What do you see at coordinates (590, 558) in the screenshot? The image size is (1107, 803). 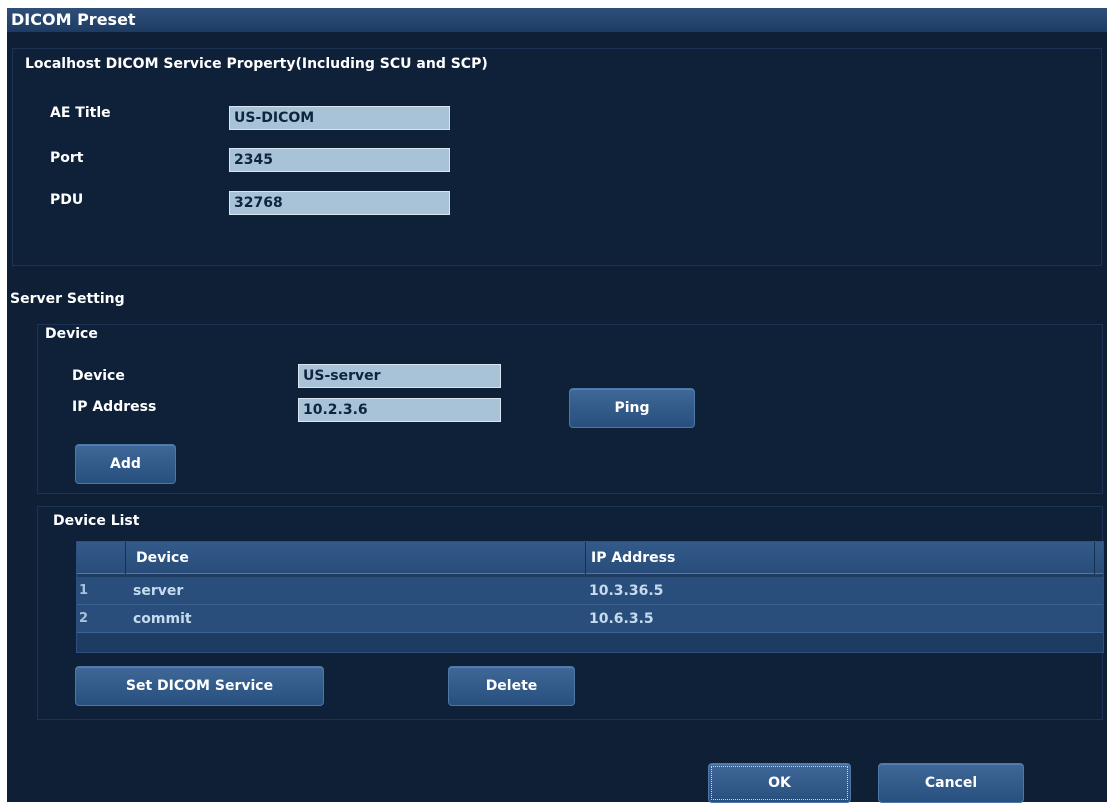 I see `table-header: Device IP Address` at bounding box center [590, 558].